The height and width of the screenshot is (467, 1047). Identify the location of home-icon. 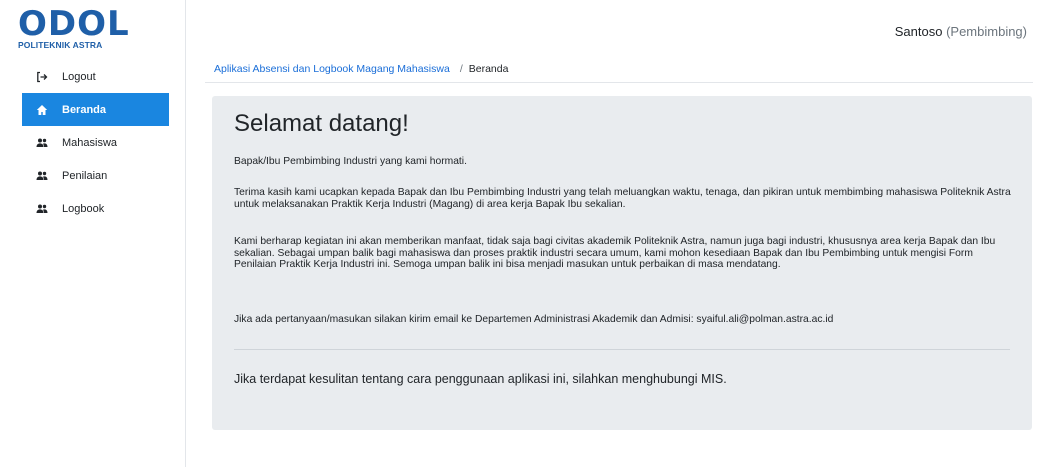
(42, 110).